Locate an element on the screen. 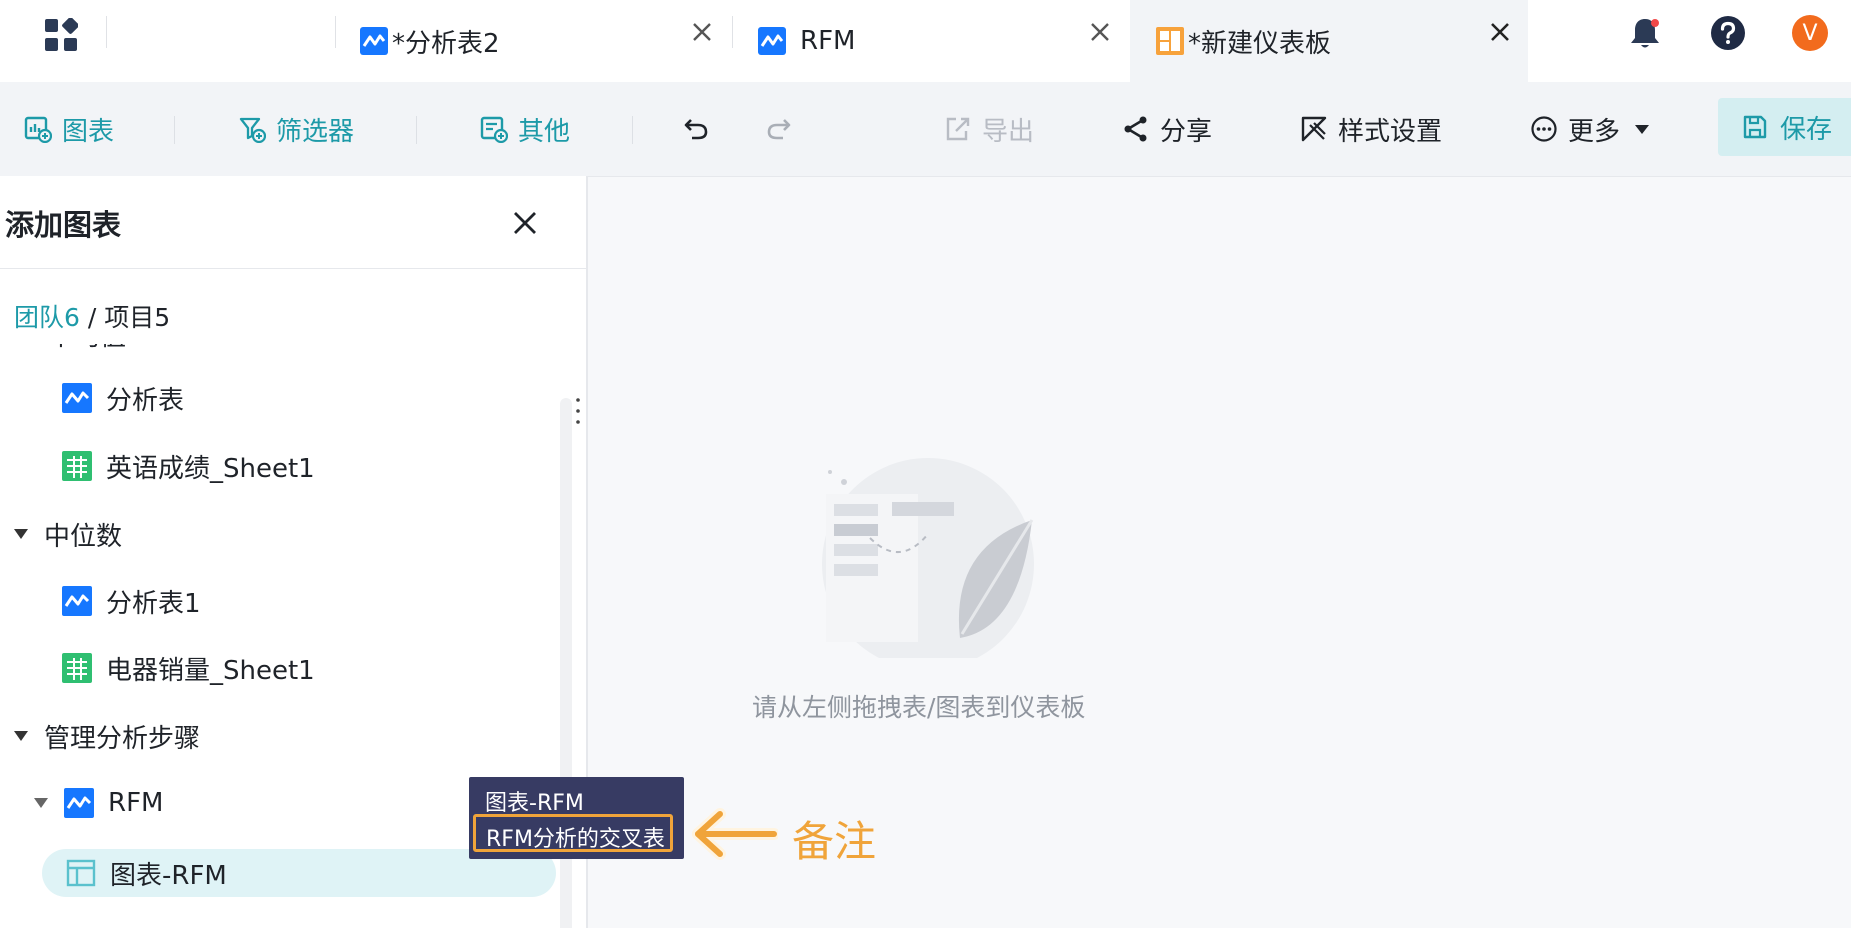 The height and width of the screenshot is (928, 1851). tree-item-appliance-sheet: 电器销量_Sheet1 is located at coordinates (188, 668).